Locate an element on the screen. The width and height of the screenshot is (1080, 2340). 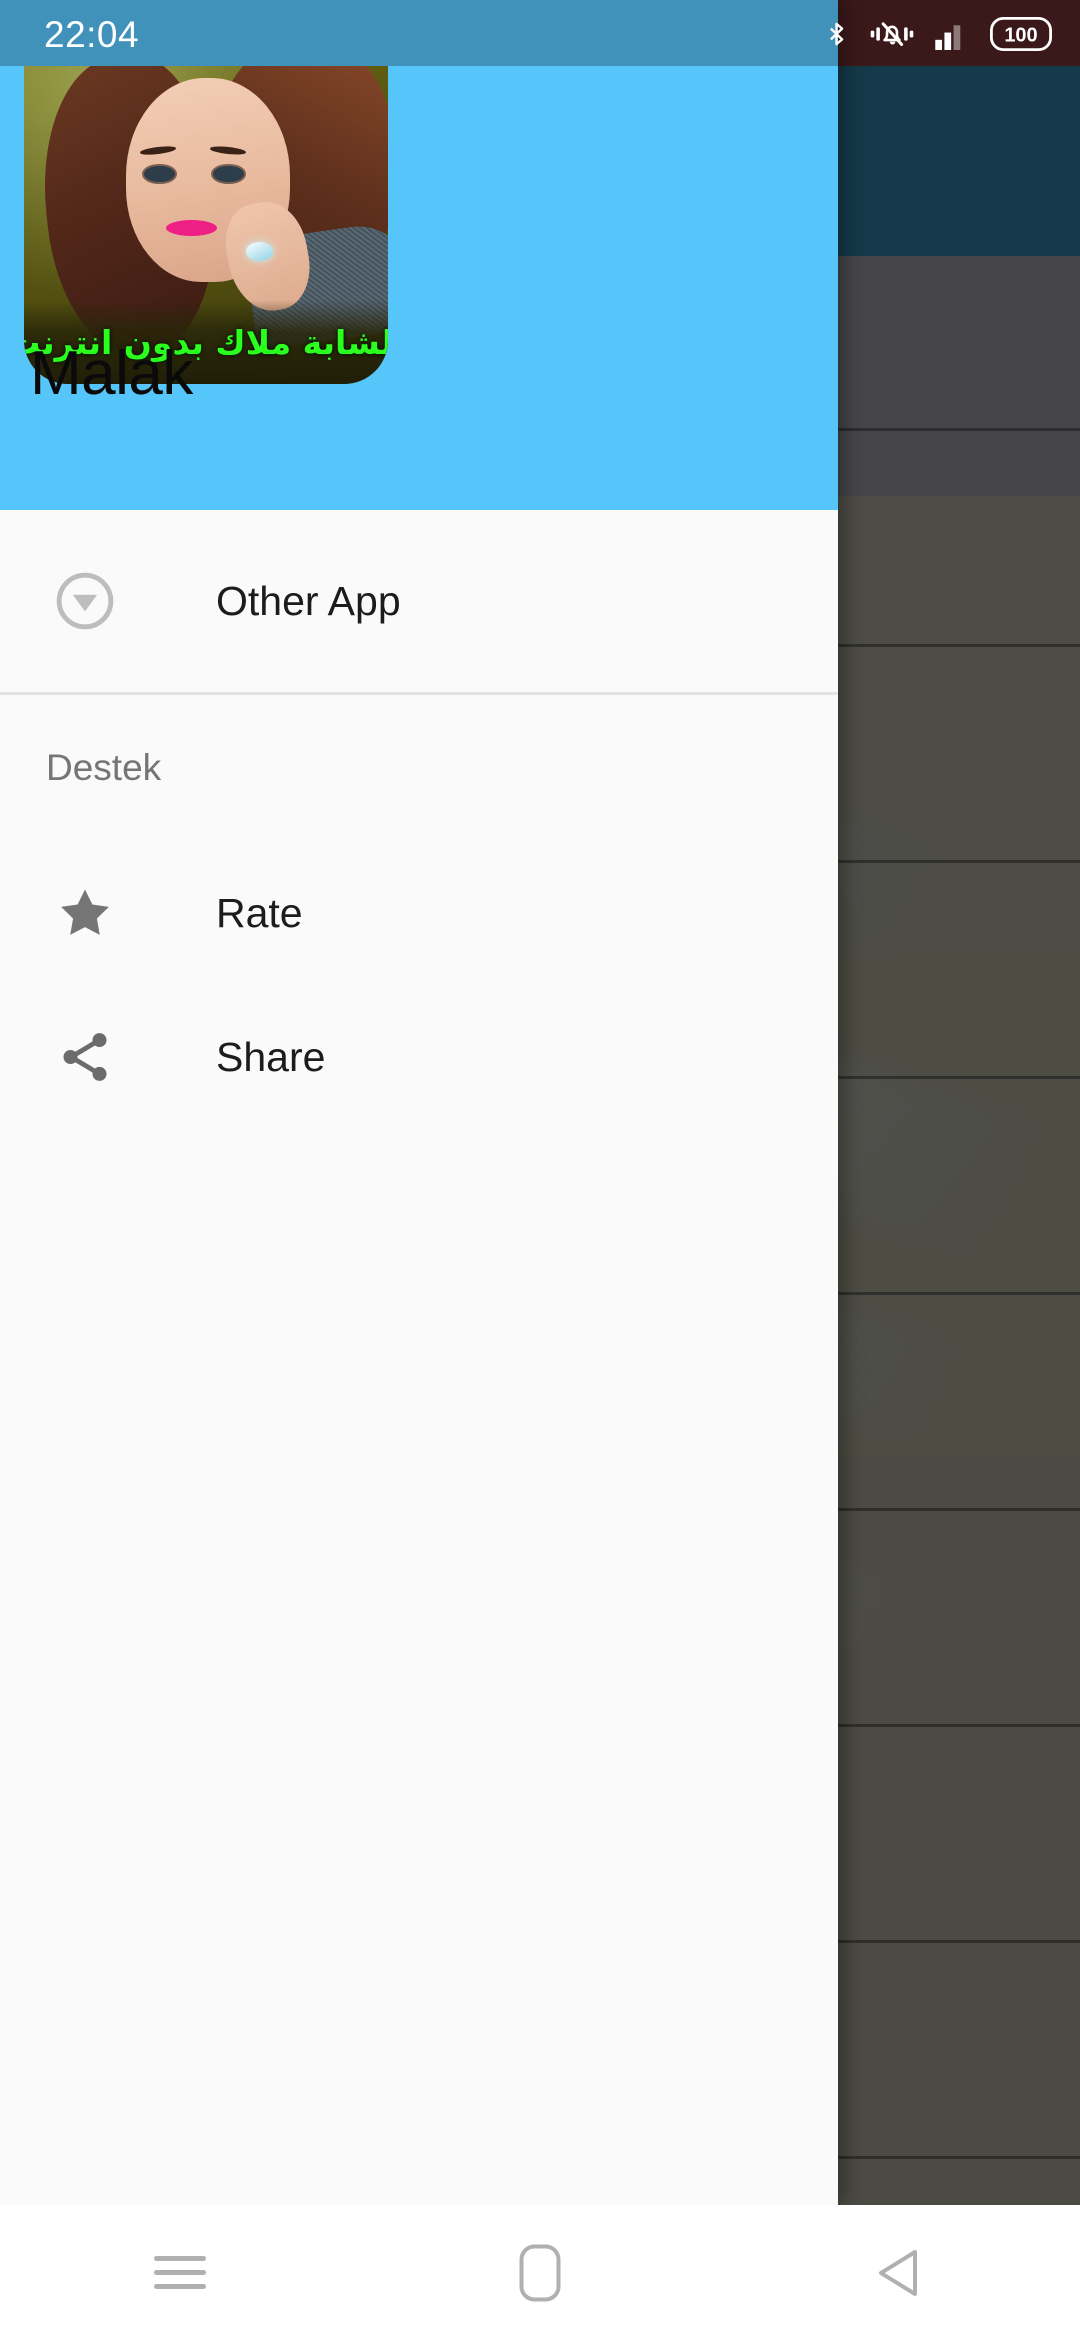
drawer-item-share: Share is located at coordinates (419, 1057).